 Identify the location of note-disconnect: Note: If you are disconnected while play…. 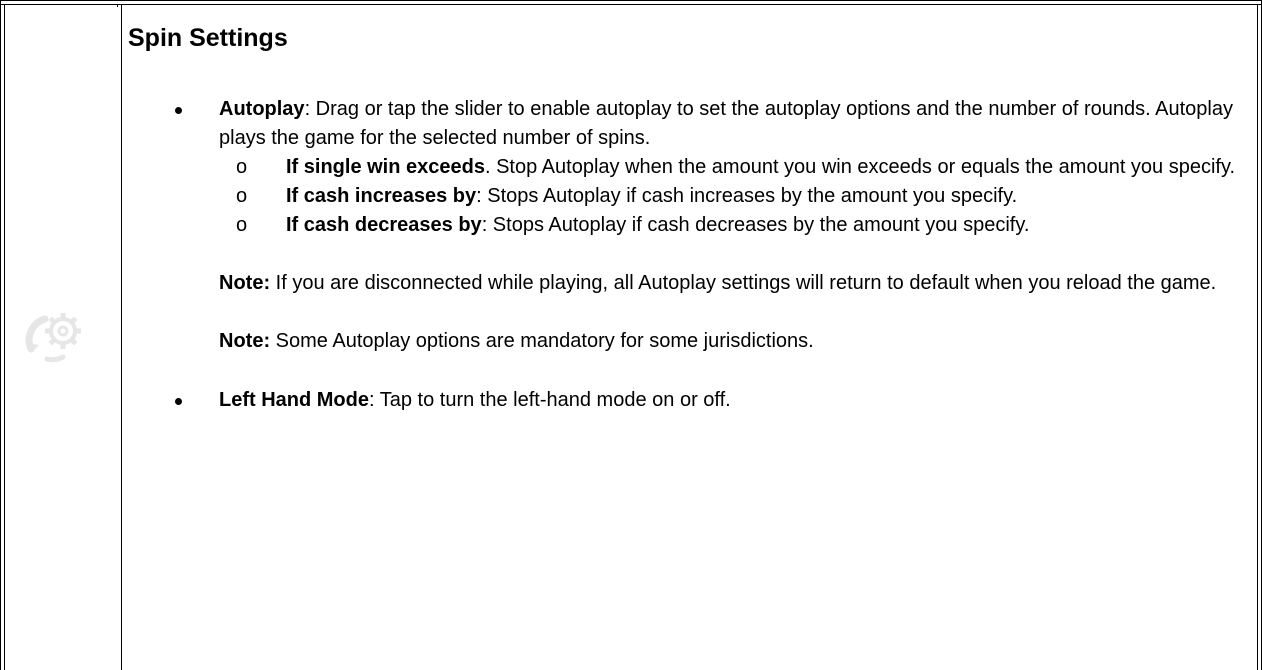
(735, 283).